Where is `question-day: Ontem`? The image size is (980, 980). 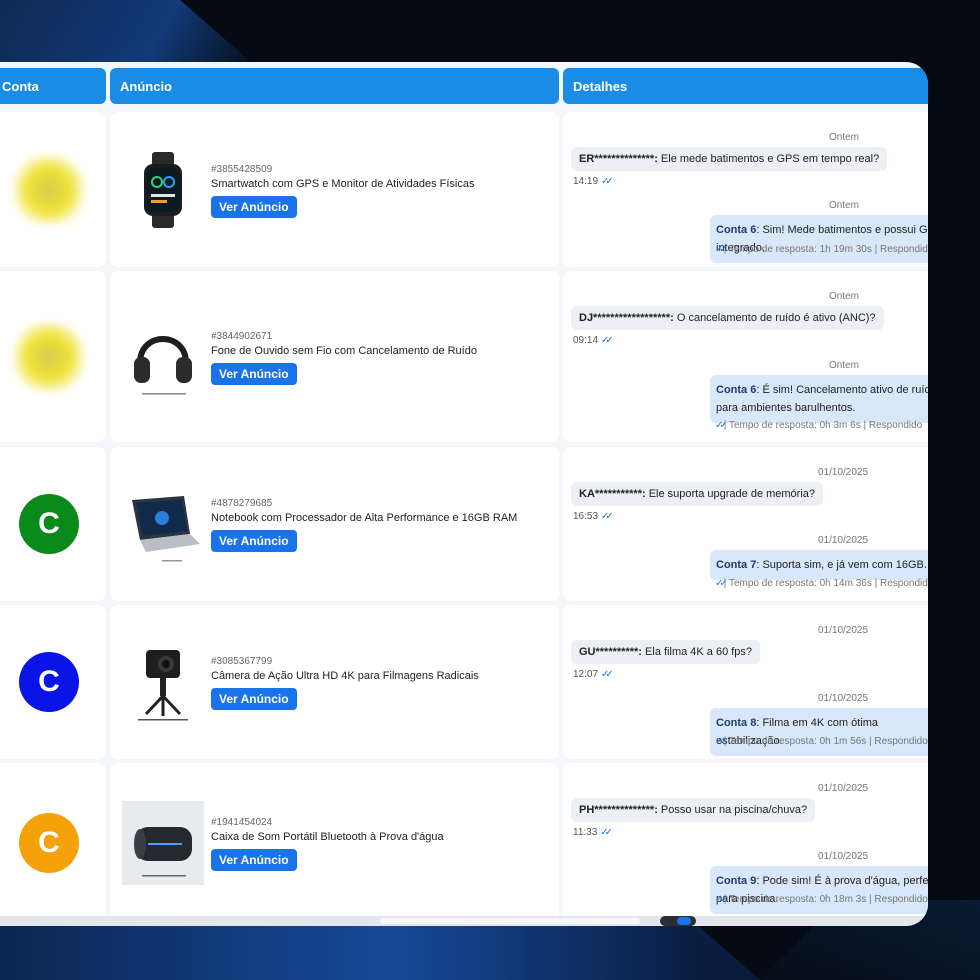
question-day: Ontem is located at coordinates (844, 296).